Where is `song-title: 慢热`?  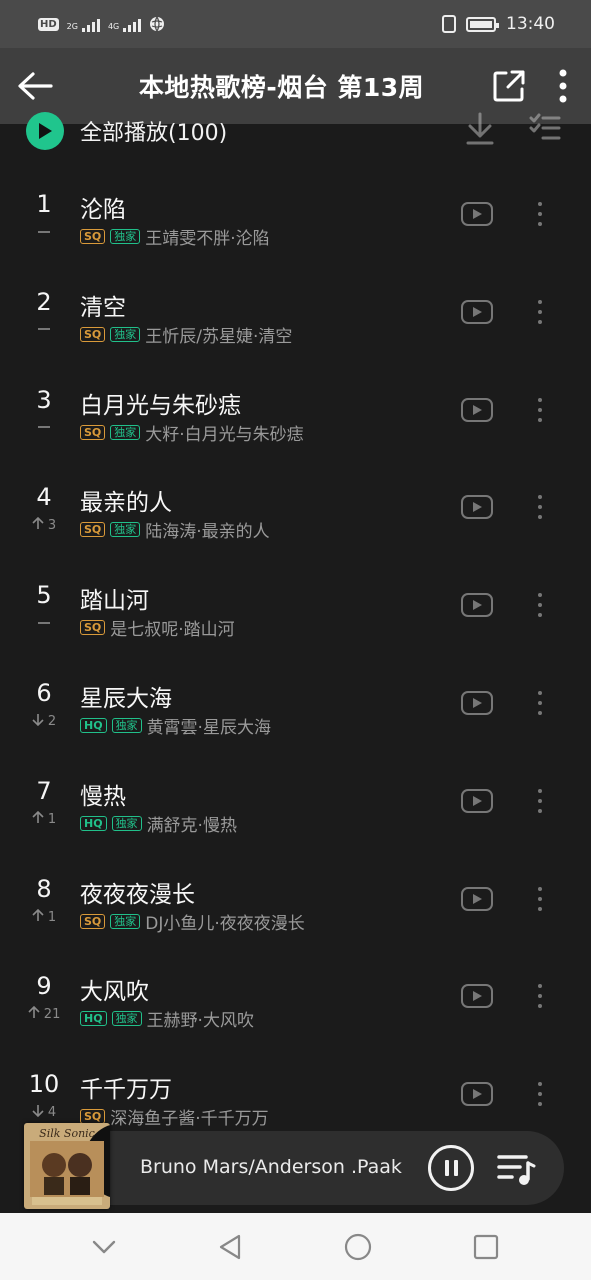
song-title: 慢热 is located at coordinates (103, 794).